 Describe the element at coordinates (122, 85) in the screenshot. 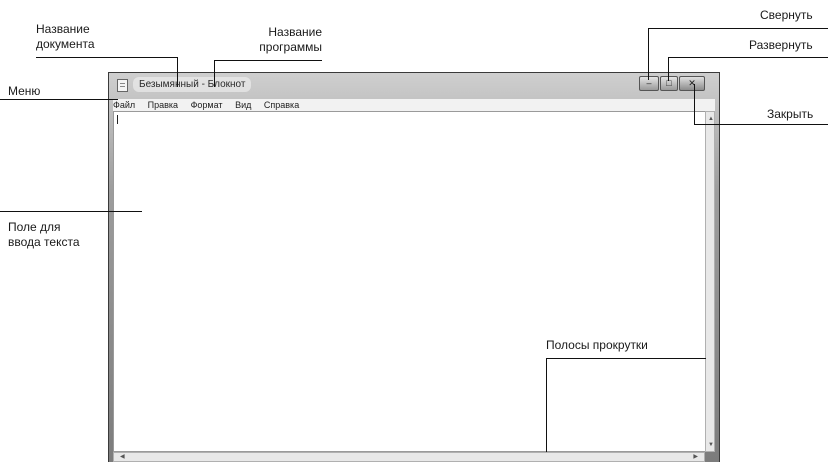

I see `notepad-icon` at that location.